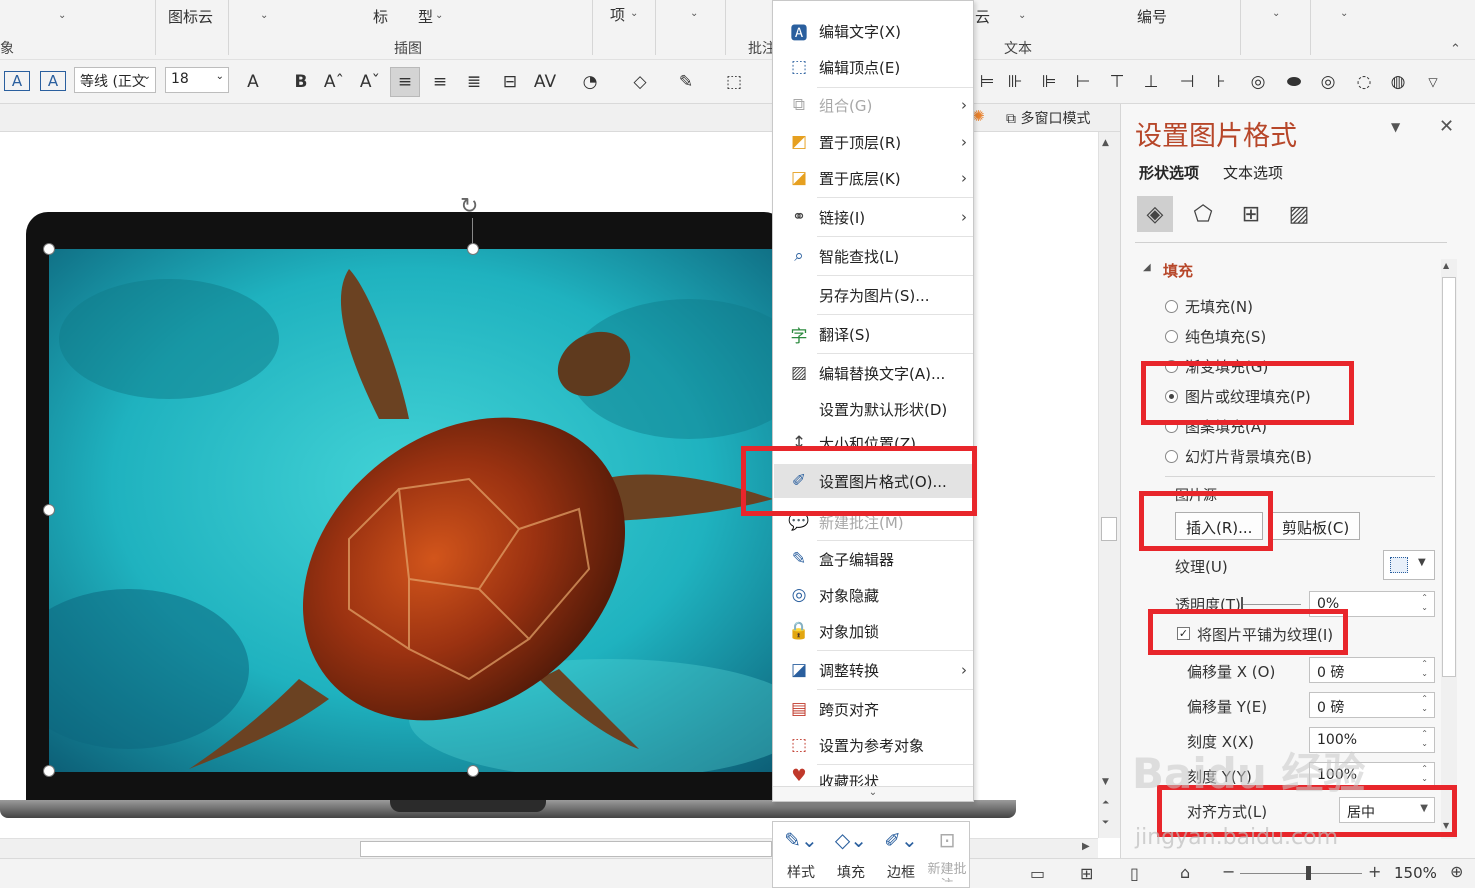 This screenshot has height=888, width=1475. I want to click on zoom-level: 150%, so click(1415, 873).